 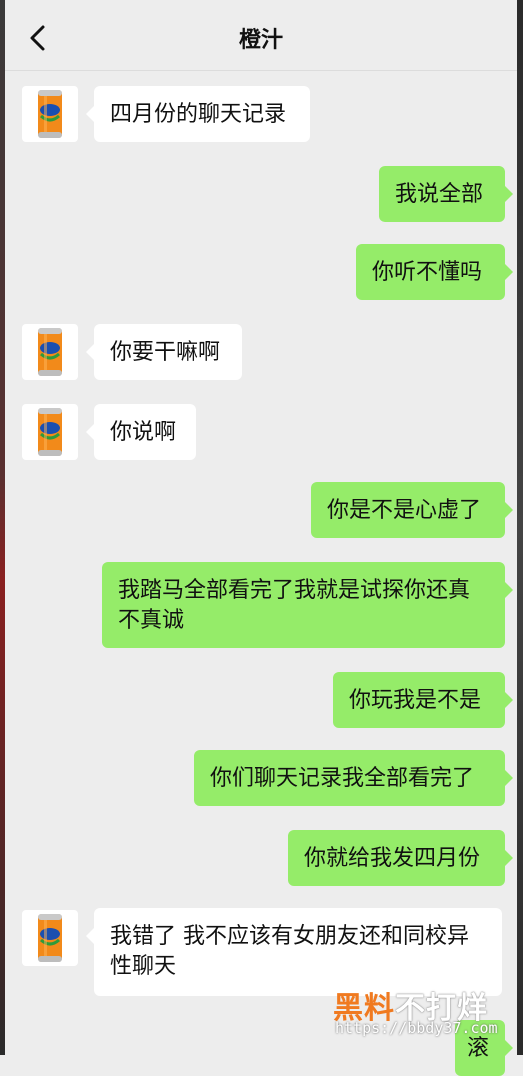 What do you see at coordinates (446, 194) in the screenshot?
I see `message-bubble: 我说全部` at bounding box center [446, 194].